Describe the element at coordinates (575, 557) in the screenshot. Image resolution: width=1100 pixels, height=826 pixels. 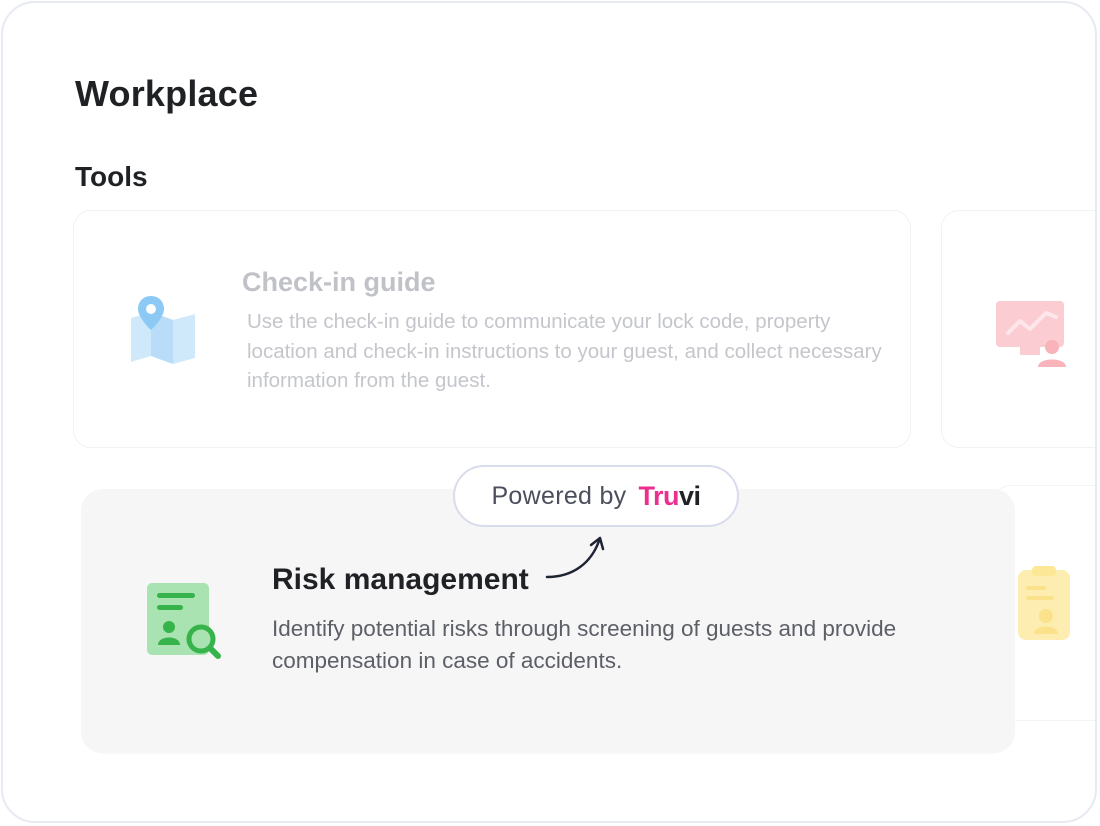
I see `curved-arrow-icon` at that location.